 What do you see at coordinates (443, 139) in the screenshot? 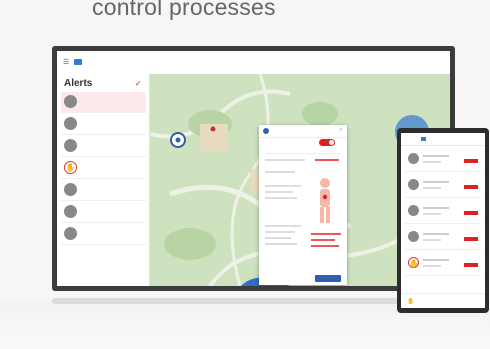
I see `tablet-topbar` at bounding box center [443, 139].